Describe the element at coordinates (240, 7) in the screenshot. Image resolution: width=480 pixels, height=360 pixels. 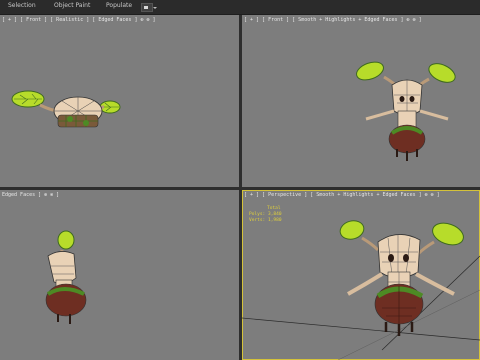
I see `top-toolbar: Selection Object Paint Populate` at that location.